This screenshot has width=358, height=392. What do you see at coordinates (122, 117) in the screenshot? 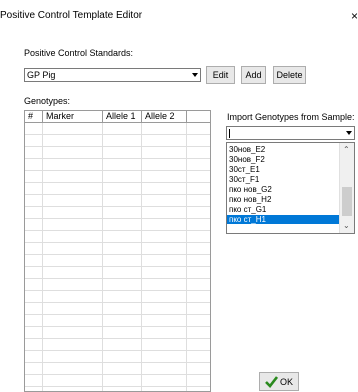
I see `col-header-allele1: Allele 1` at bounding box center [122, 117].